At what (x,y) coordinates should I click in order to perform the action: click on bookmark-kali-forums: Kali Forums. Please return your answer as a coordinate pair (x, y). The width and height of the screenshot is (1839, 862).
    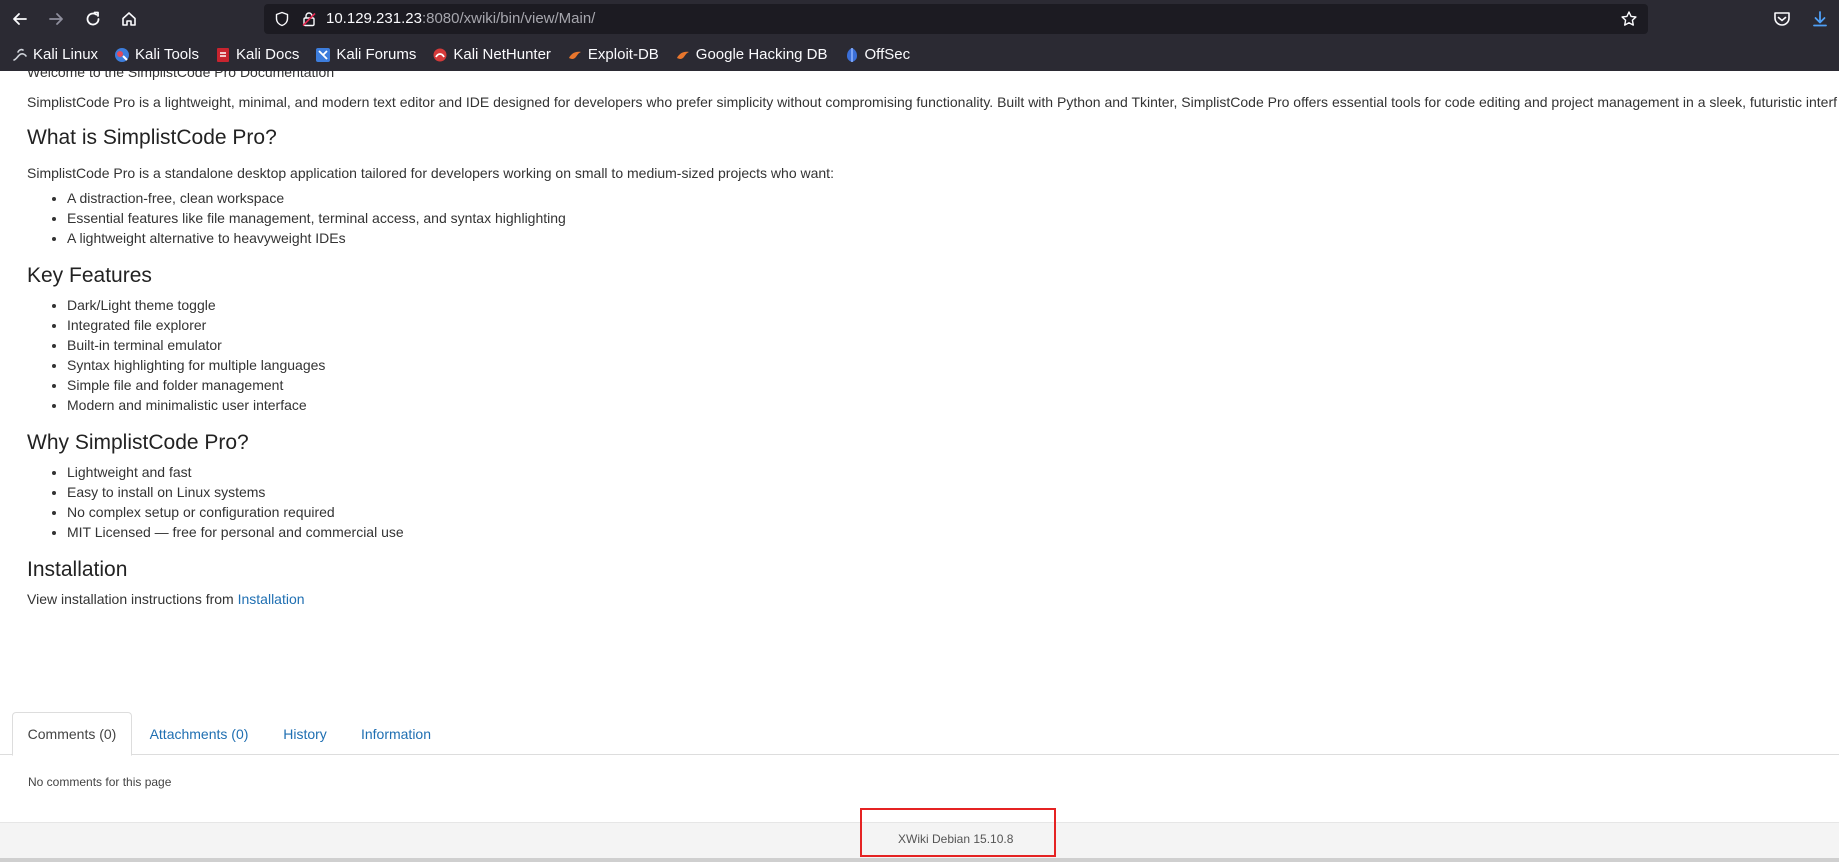
    Looking at the image, I should click on (365, 55).